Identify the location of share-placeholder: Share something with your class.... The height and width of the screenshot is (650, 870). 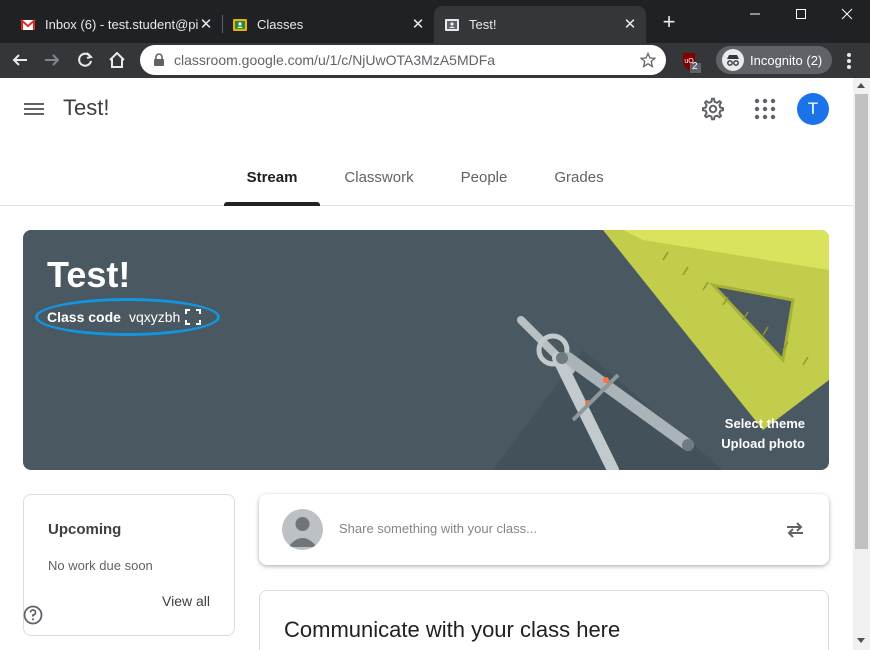
(438, 528).